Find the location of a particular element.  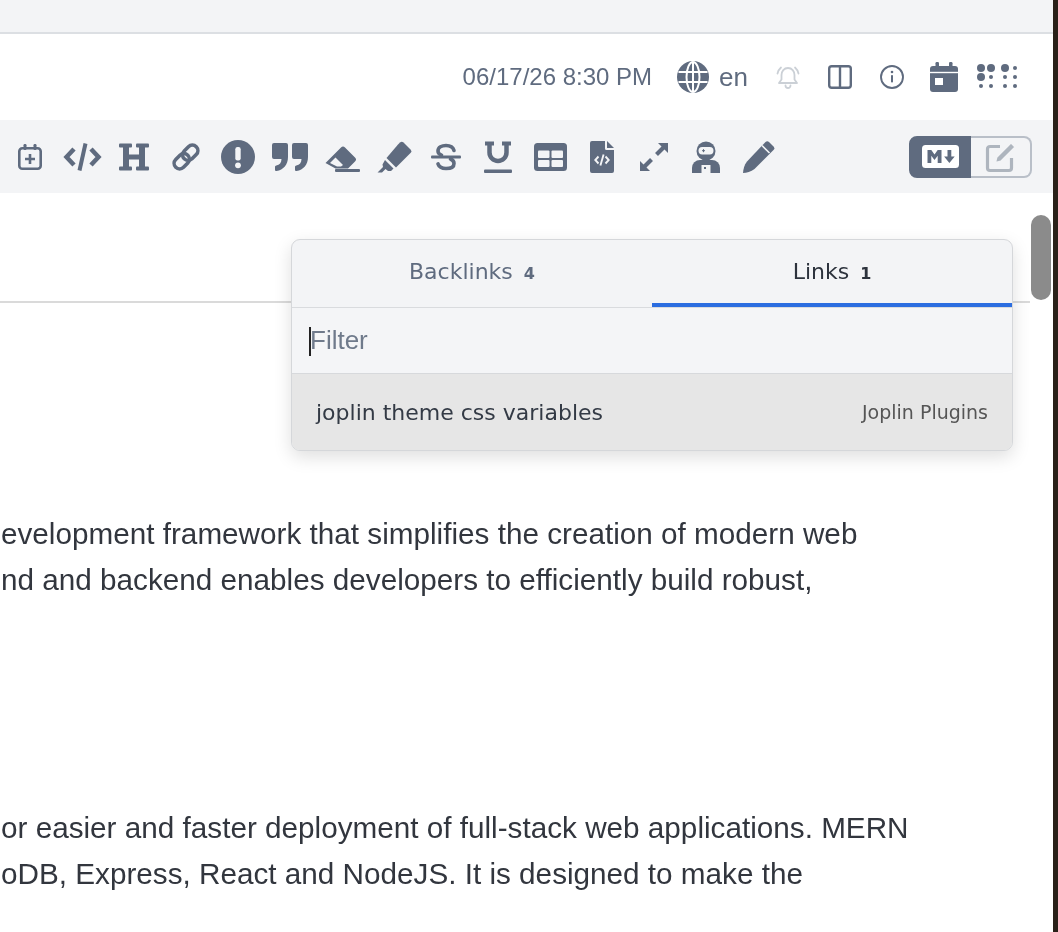

strikethrough-icon is located at coordinates (446, 156).